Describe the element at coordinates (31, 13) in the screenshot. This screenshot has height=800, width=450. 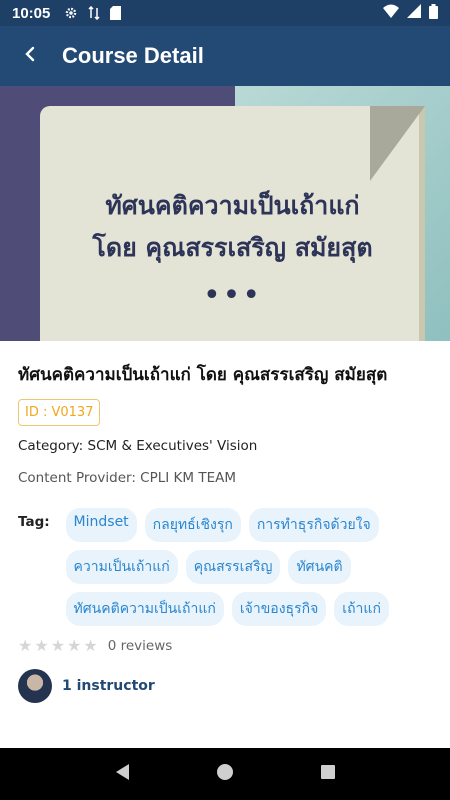
I see `status-time: 10:05` at that location.